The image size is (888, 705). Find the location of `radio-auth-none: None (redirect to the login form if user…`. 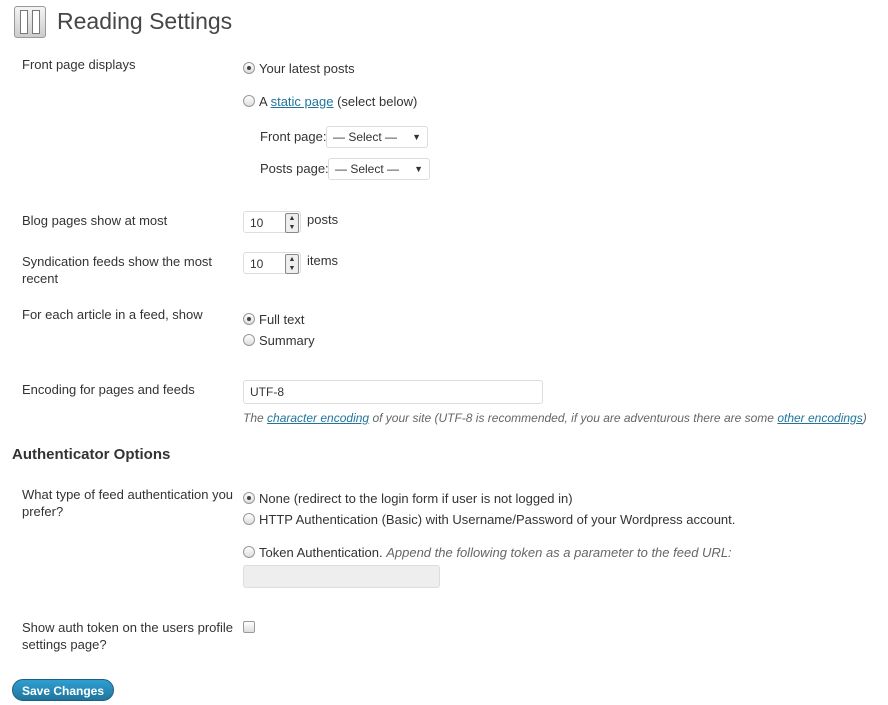

radio-auth-none: None (redirect to the login form if user… is located at coordinates (408, 499).